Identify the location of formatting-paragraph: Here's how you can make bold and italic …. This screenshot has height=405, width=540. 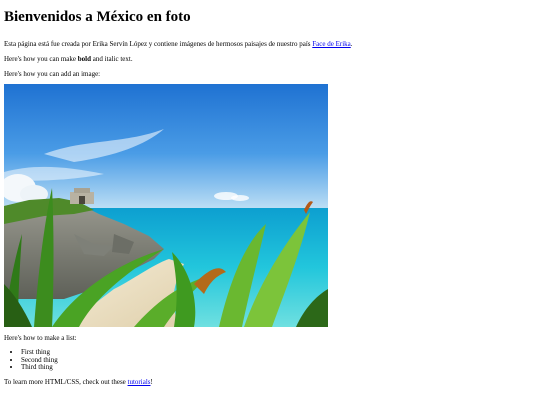
(270, 59).